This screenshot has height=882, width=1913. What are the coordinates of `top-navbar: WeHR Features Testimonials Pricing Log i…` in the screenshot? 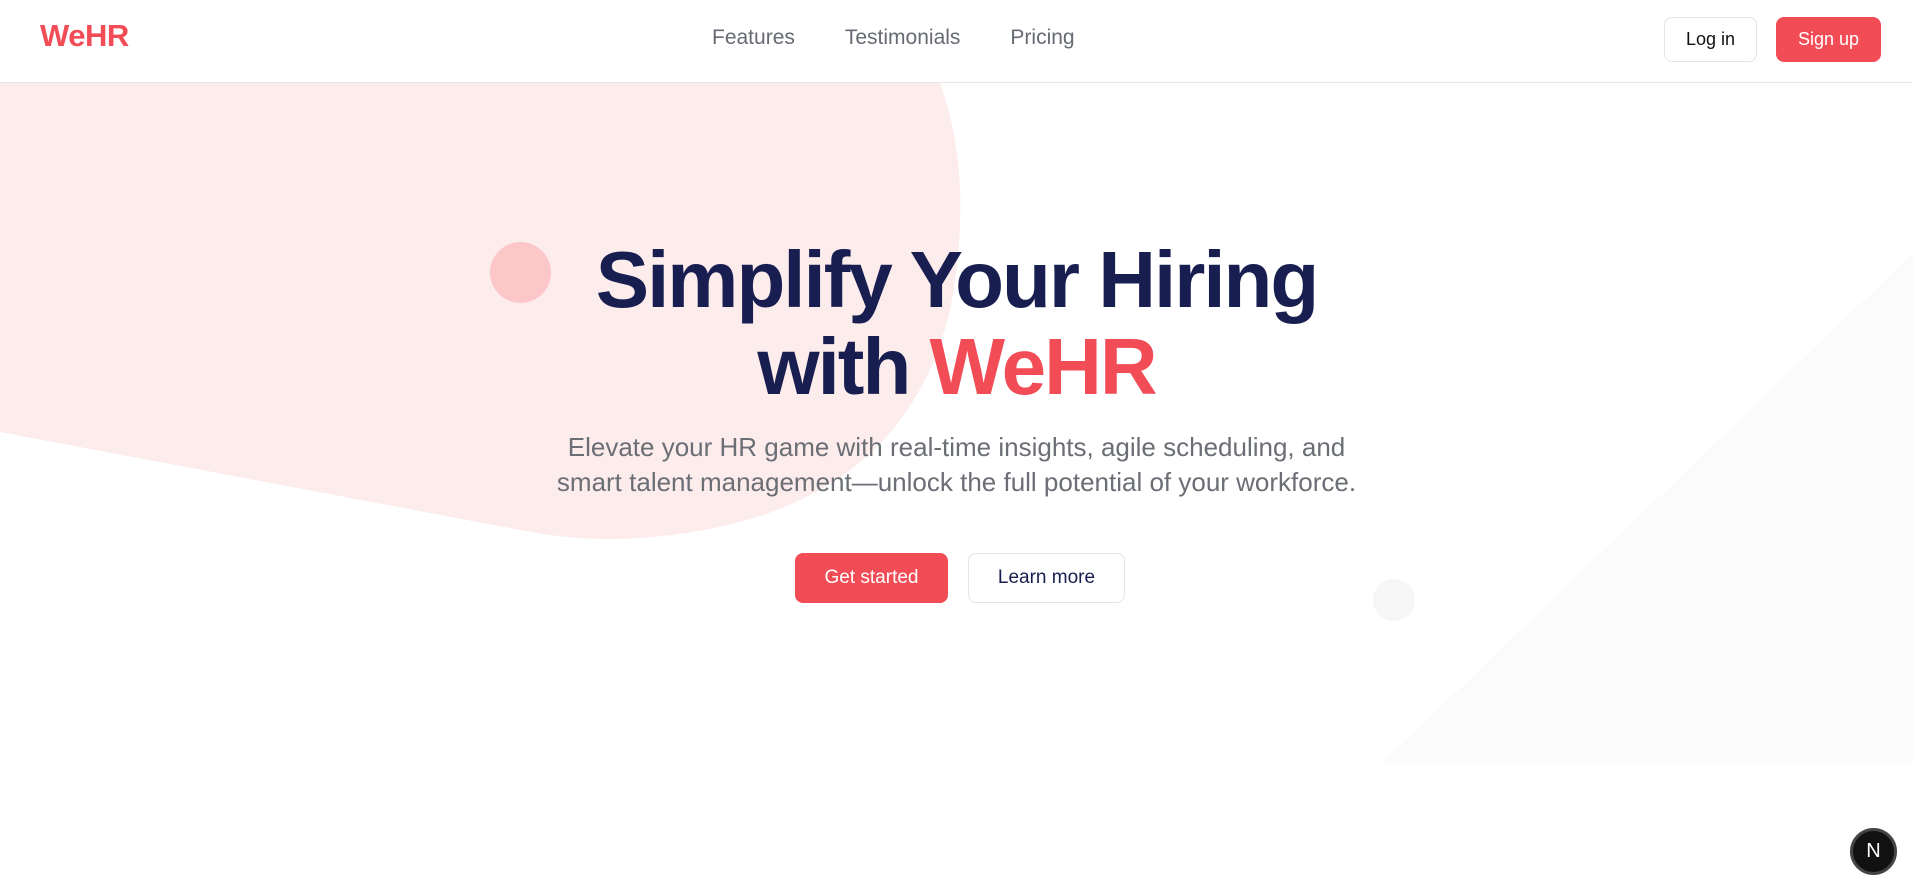 It's located at (956, 41).